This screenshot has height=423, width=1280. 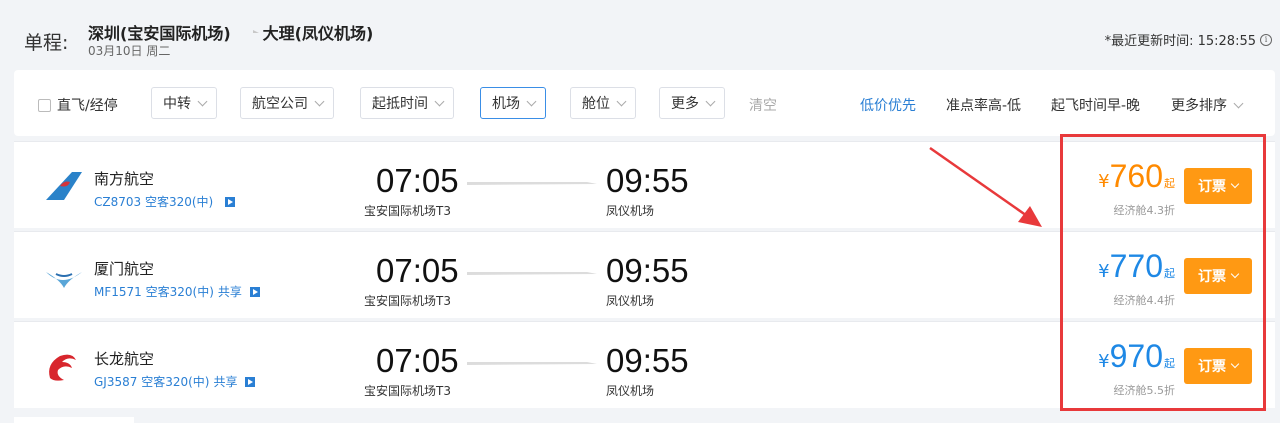 I want to click on airline-name: 长龙航空, so click(x=124, y=359).